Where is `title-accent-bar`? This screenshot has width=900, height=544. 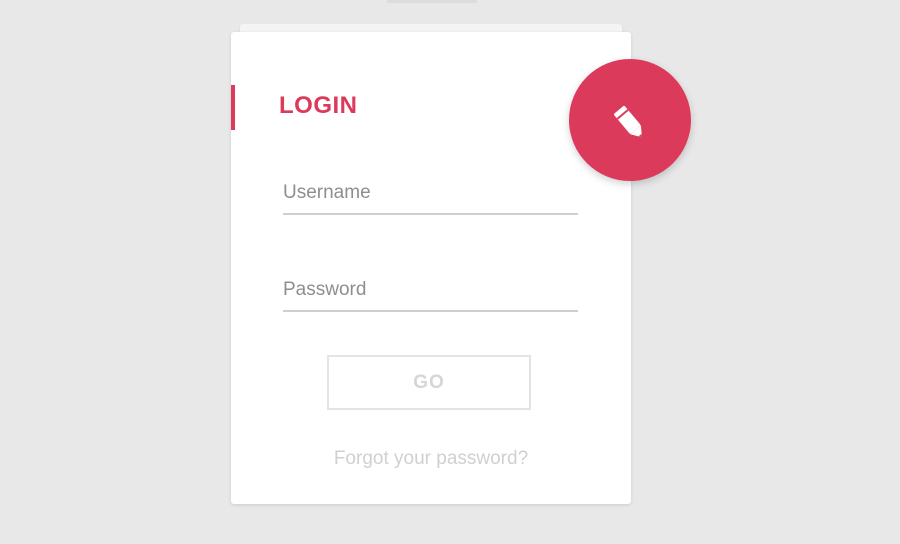
title-accent-bar is located at coordinates (233, 107).